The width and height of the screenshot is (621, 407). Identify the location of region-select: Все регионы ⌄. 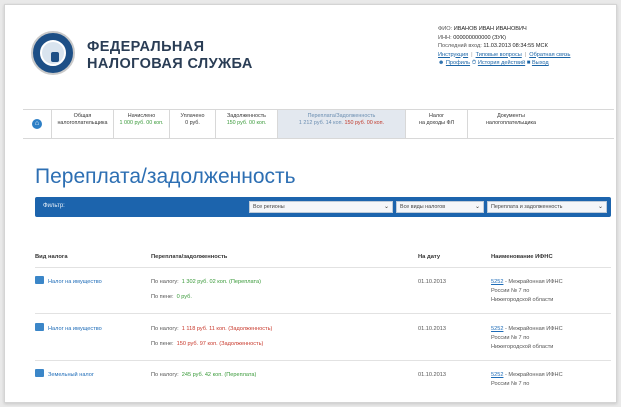
(321, 207).